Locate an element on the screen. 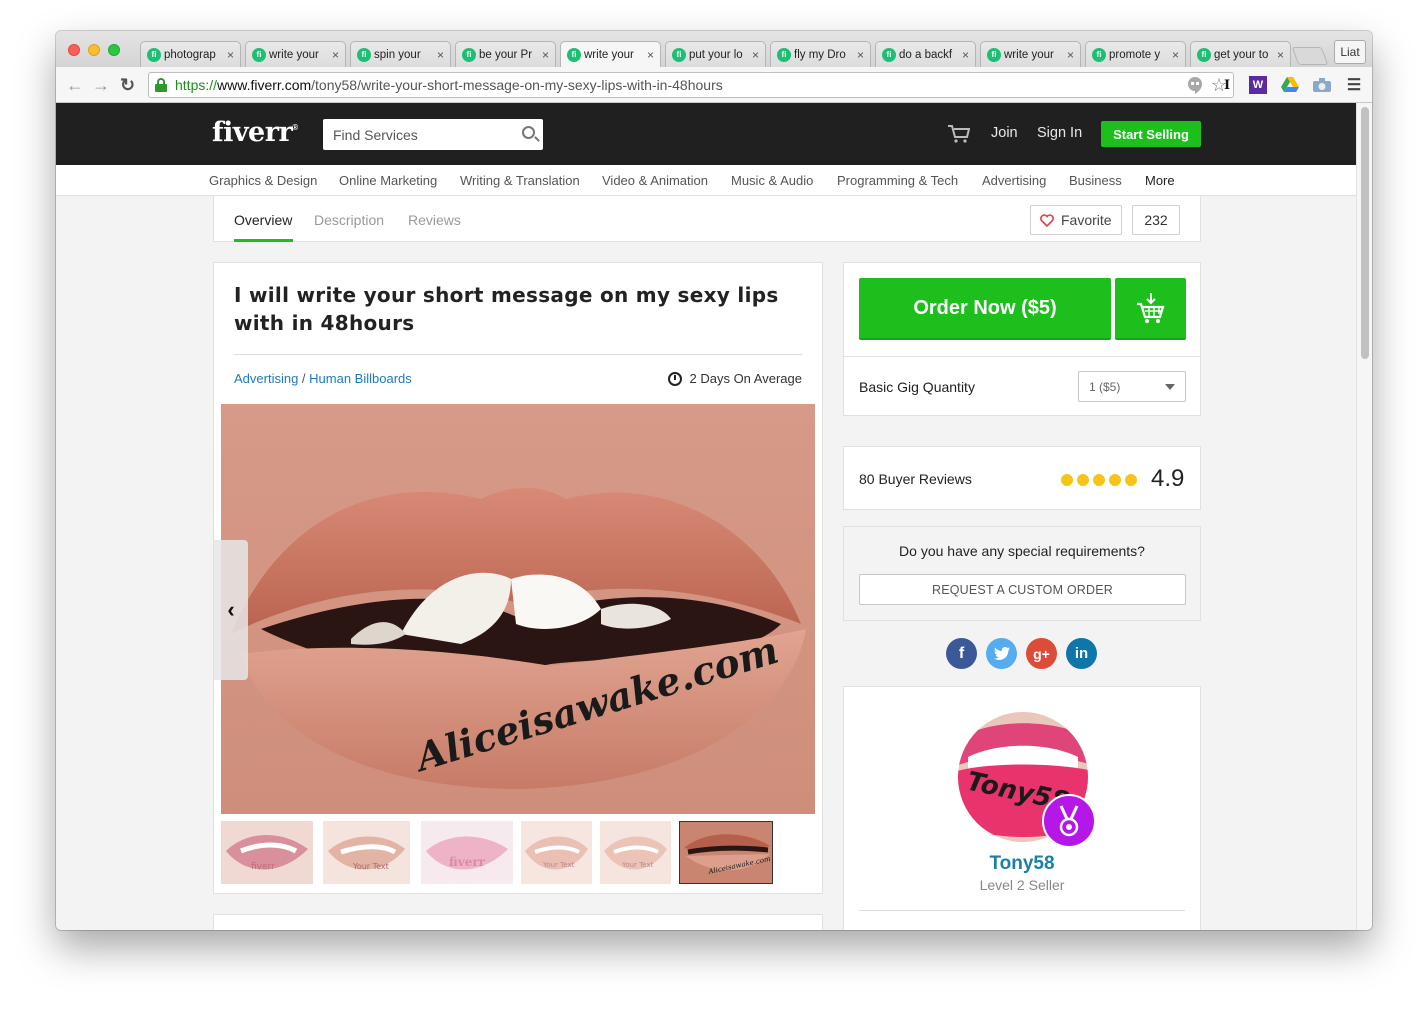  start-selling-button: Start Selling is located at coordinates (1151, 134).